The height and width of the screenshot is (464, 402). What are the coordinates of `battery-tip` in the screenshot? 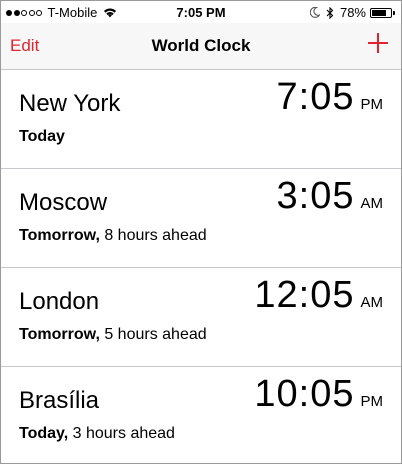 It's located at (394, 12).